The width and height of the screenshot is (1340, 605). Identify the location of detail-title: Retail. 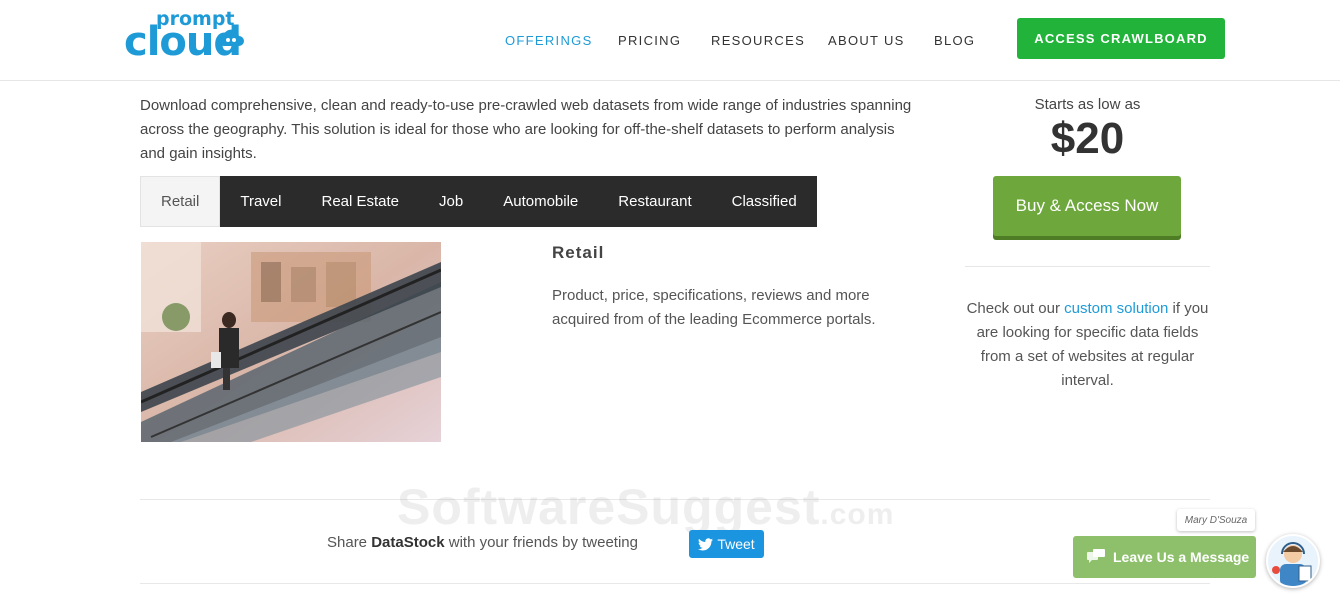
(578, 252).